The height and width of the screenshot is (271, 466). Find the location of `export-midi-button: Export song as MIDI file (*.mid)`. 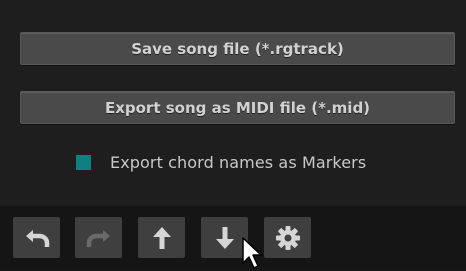

export-midi-button: Export song as MIDI file (*.mid) is located at coordinates (237, 107).